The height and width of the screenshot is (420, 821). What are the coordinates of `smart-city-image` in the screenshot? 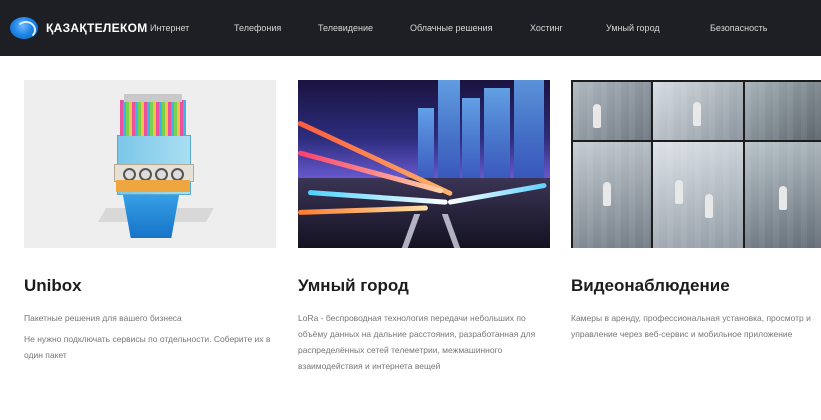 It's located at (424, 164).